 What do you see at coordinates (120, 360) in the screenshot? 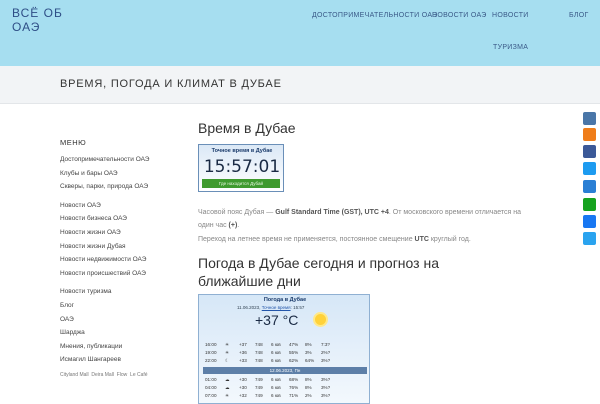
I see `sidebar-item-author: Исмагил Шангареев` at bounding box center [120, 360].